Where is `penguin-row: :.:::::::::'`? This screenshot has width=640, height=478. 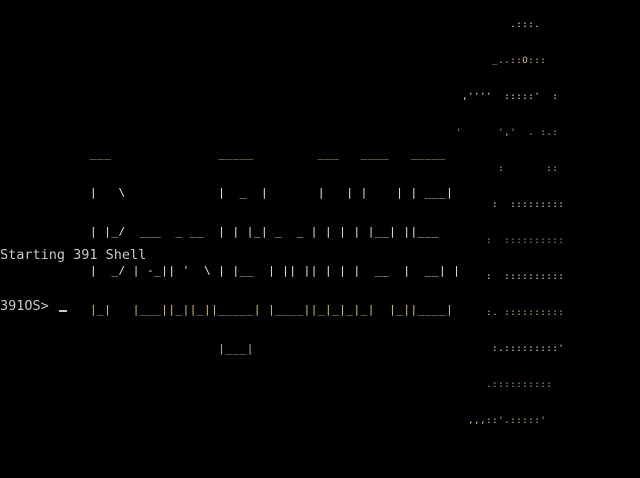
penguin-row: :.:::::::::' is located at coordinates (498, 349).